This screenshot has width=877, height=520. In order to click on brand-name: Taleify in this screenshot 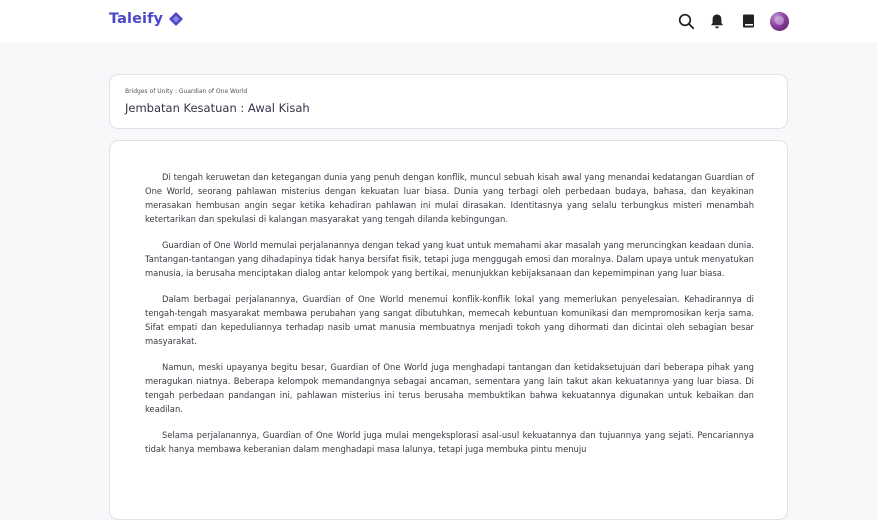, I will do `click(136, 19)`.